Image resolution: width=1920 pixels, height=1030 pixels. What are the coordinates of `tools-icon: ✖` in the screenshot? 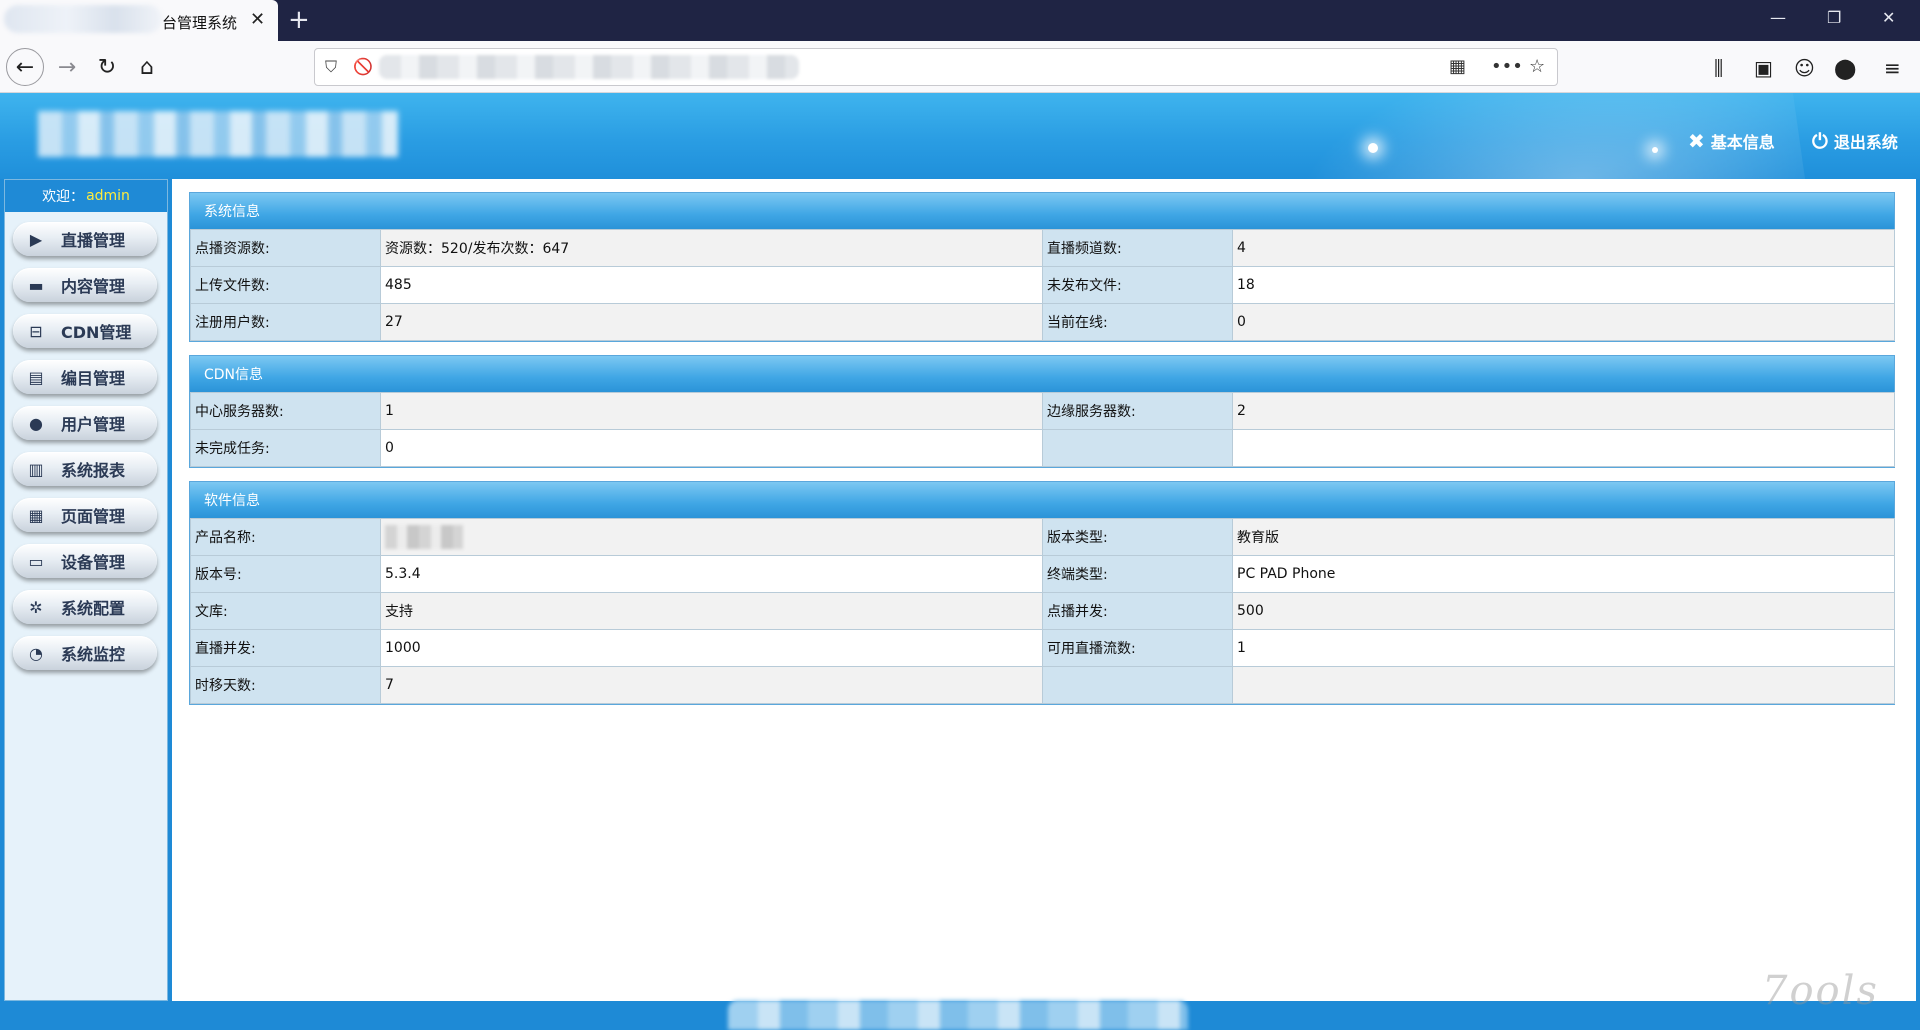 It's located at (1696, 141).